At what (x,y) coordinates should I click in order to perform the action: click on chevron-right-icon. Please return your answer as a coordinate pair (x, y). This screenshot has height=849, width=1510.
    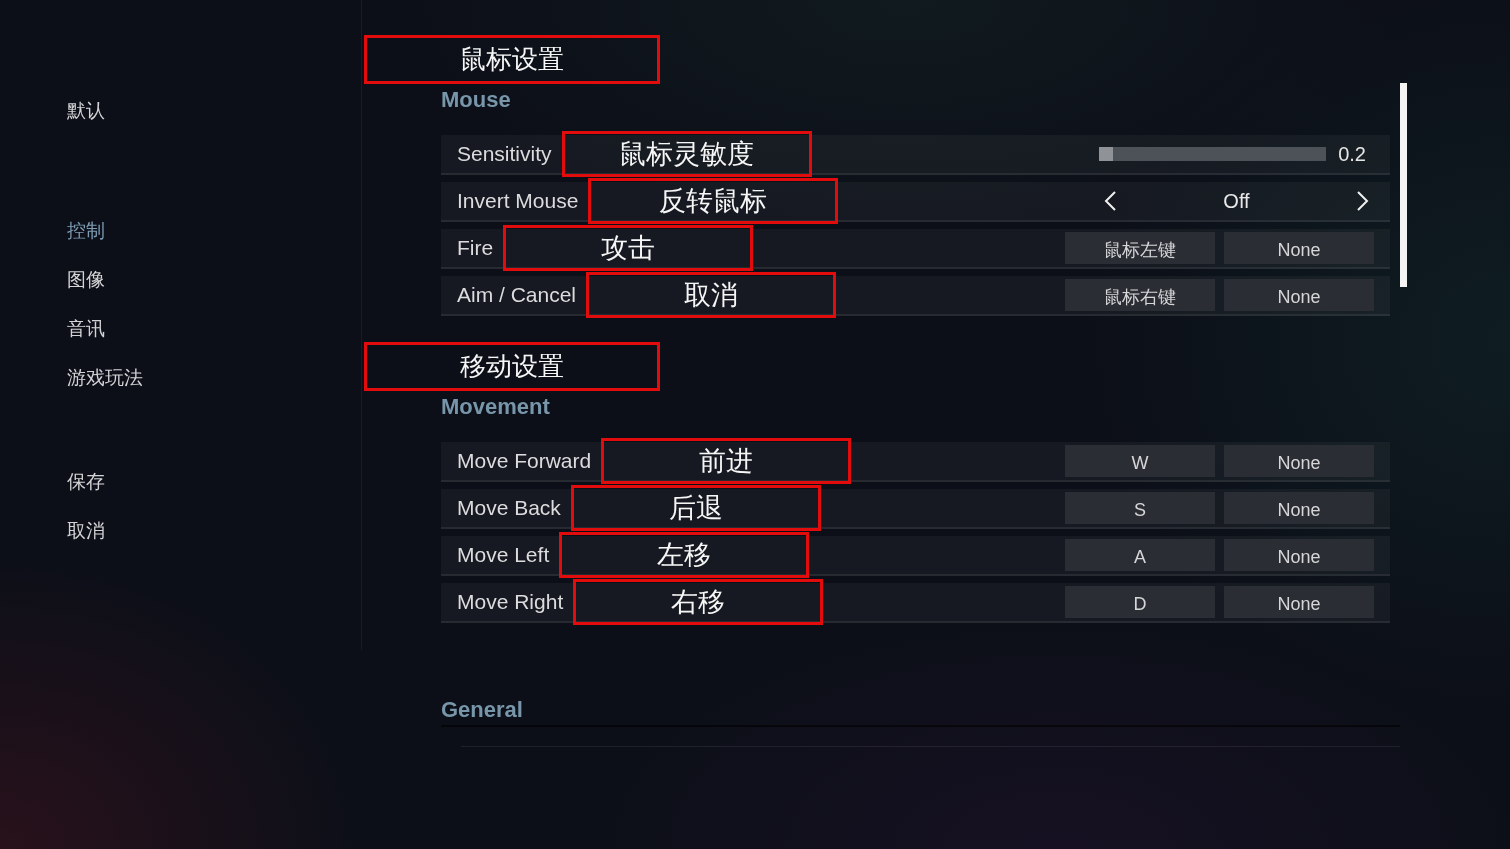
    Looking at the image, I should click on (1363, 201).